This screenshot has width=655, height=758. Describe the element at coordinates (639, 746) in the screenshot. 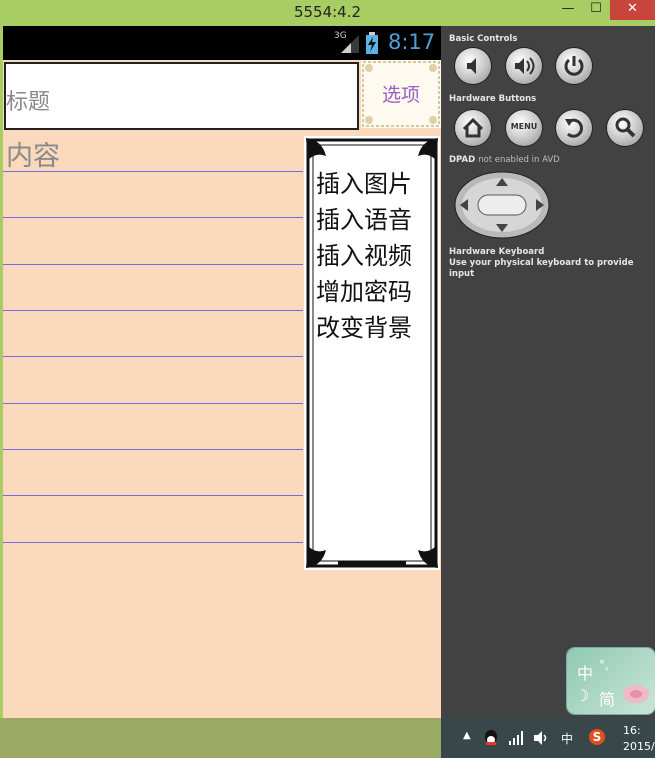

I see `clock-date: 2015/` at that location.